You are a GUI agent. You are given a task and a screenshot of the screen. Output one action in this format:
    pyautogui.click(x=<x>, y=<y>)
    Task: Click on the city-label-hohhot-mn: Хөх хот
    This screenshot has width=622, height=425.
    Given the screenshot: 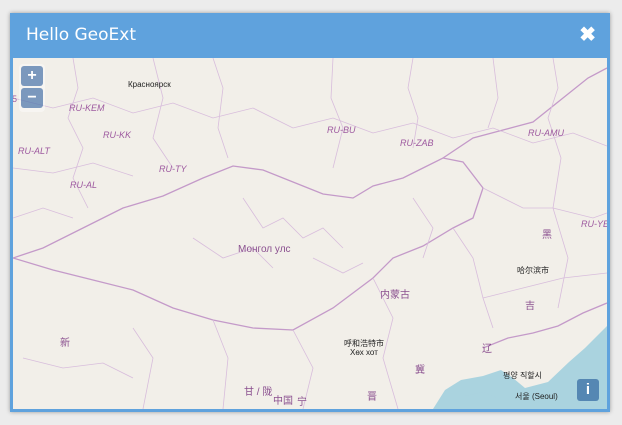 What is the action you would take?
    pyautogui.click(x=364, y=352)
    